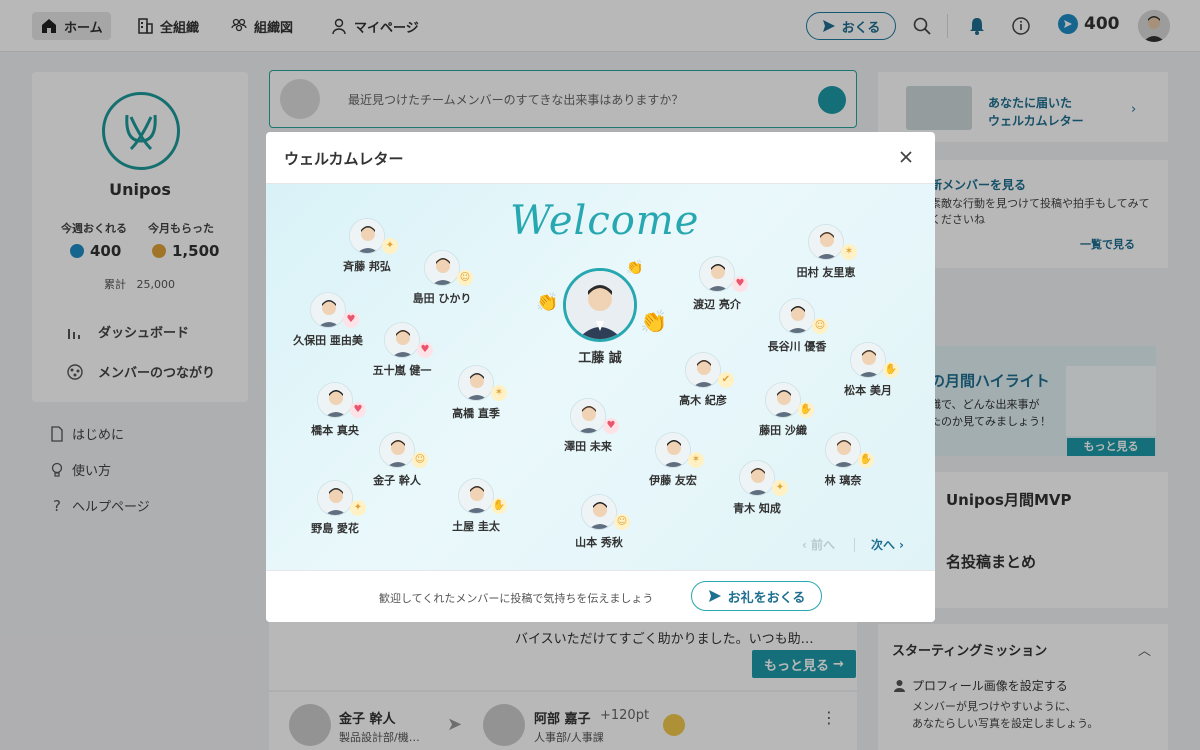  I want to click on welcome-member: ✶ 高橋 直季, so click(476, 393).